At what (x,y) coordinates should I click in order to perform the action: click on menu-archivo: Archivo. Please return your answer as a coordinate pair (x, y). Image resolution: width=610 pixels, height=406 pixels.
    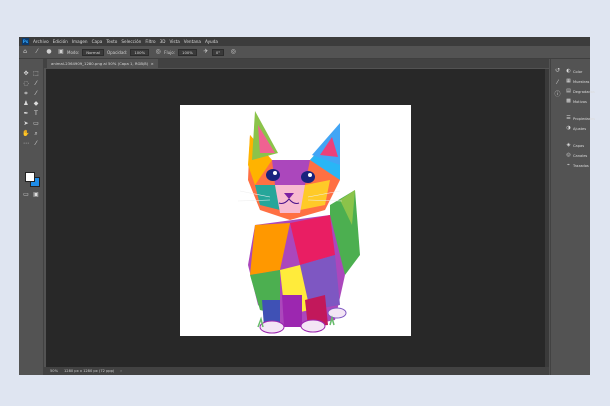
    Looking at the image, I should click on (41, 41).